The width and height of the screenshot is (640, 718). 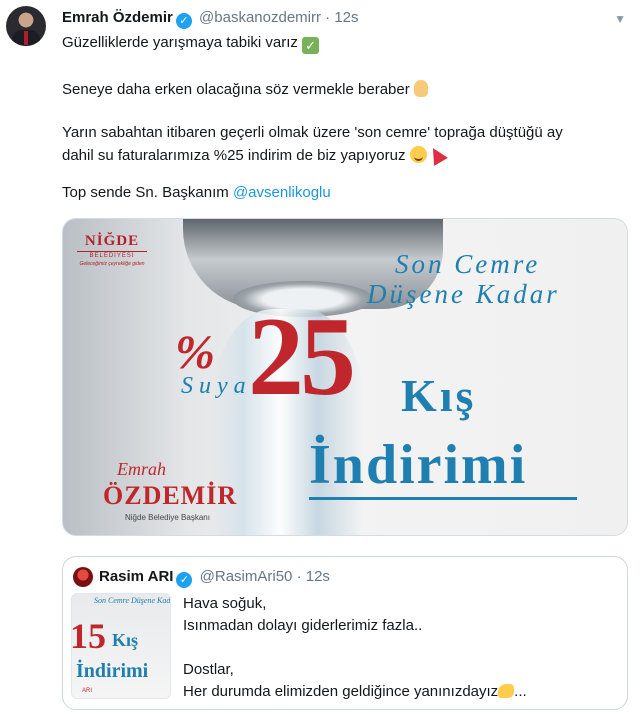 I want to click on quoted-line: Hava soğuk,, so click(x=225, y=603).